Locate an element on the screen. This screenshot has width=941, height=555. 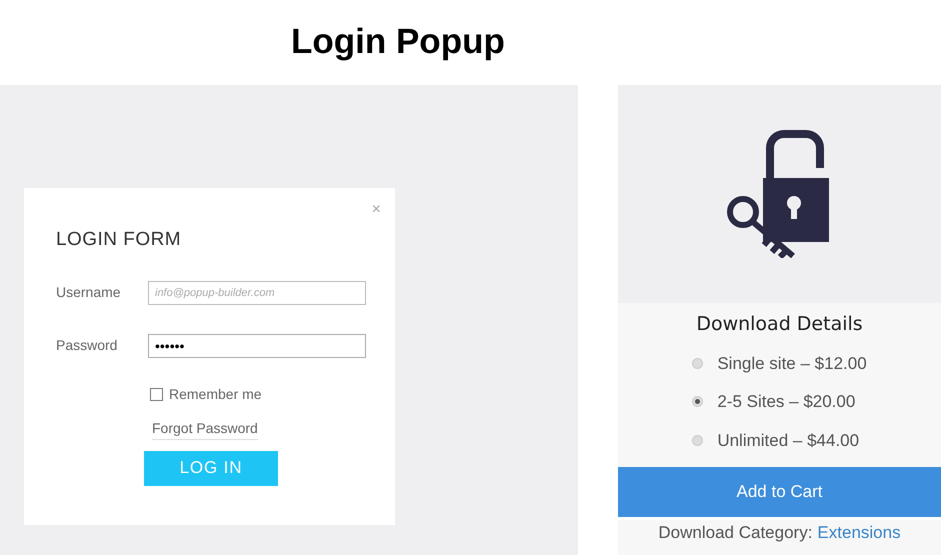
category-link: Extensions is located at coordinates (859, 537).